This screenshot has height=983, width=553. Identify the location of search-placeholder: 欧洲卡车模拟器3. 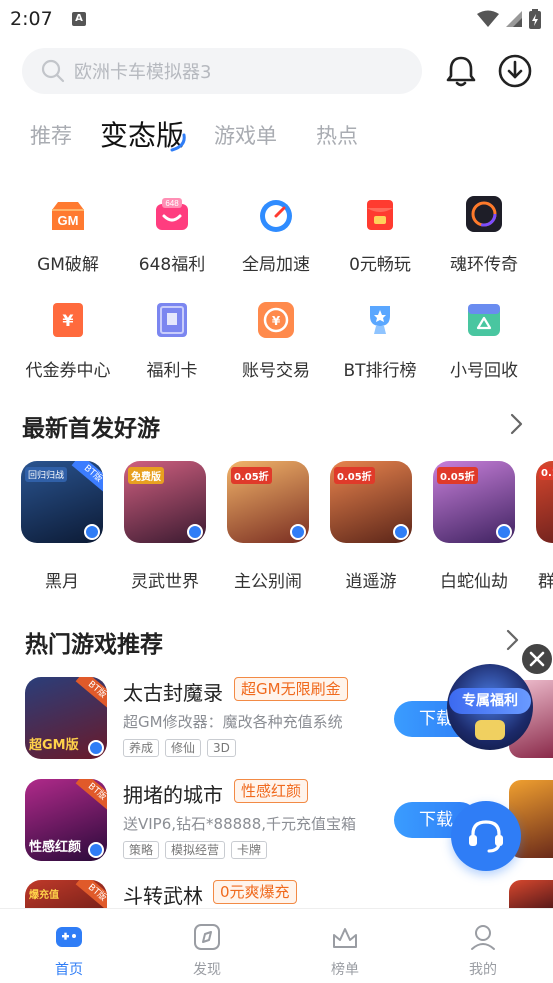
(143, 72).